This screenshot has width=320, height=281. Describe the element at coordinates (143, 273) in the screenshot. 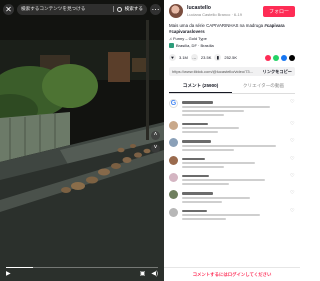

I see `pip-icon: ▣` at that location.